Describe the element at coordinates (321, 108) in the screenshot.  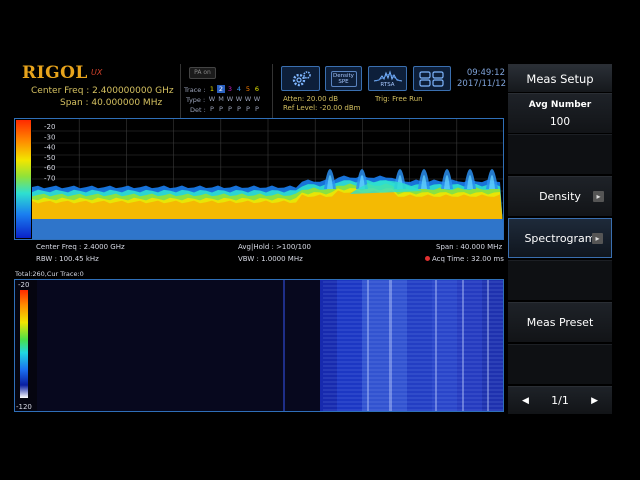
I see `ref-level-readout: Ref Level: -20.00 dBm` at that location.